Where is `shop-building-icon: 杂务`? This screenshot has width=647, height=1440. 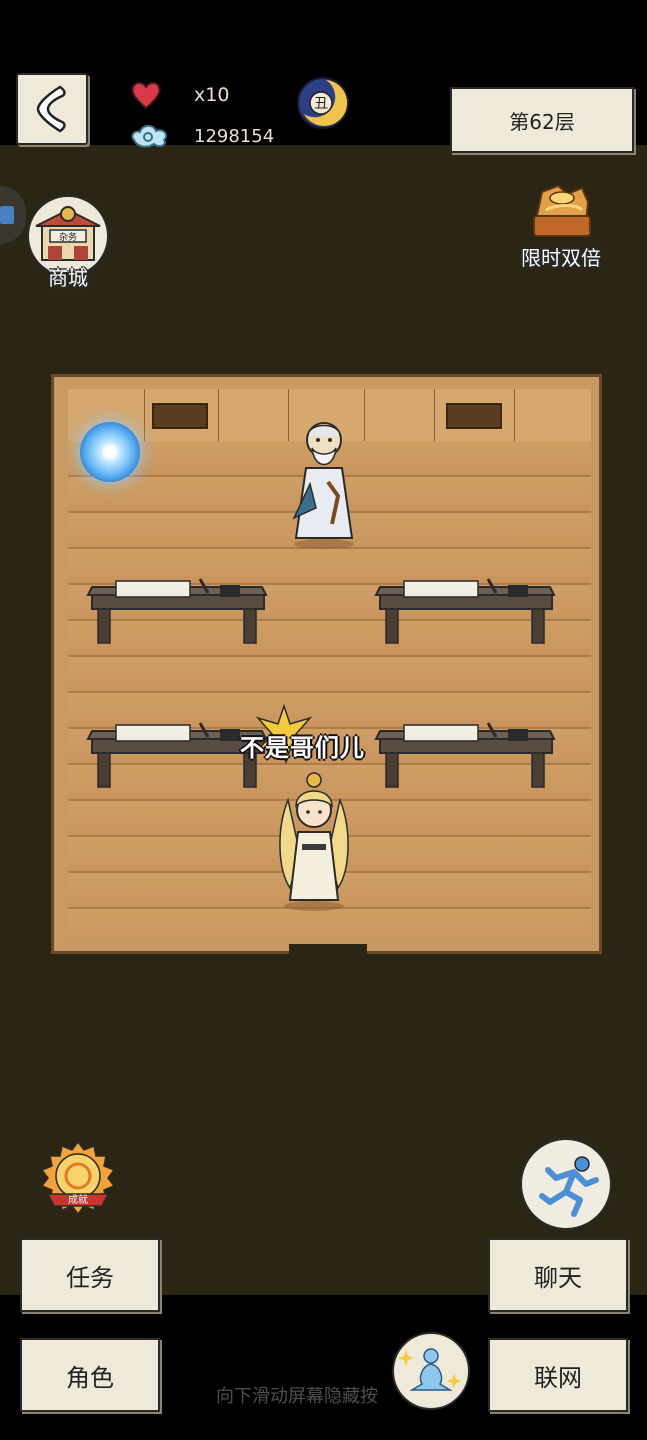
shop-building-icon: 杂务 is located at coordinates (68, 236).